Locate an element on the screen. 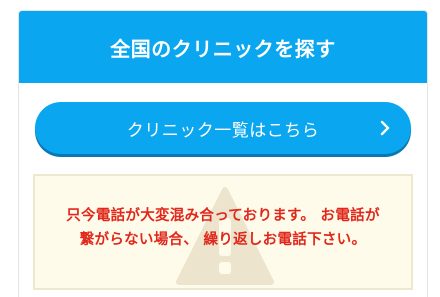 The width and height of the screenshot is (440, 297). clinic-list-button-label: クリニック一覧はこちら is located at coordinates (223, 130).